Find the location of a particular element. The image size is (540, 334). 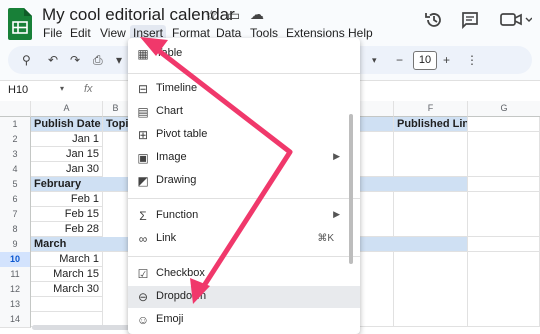

undo-icon: ↶ is located at coordinates (53, 60).